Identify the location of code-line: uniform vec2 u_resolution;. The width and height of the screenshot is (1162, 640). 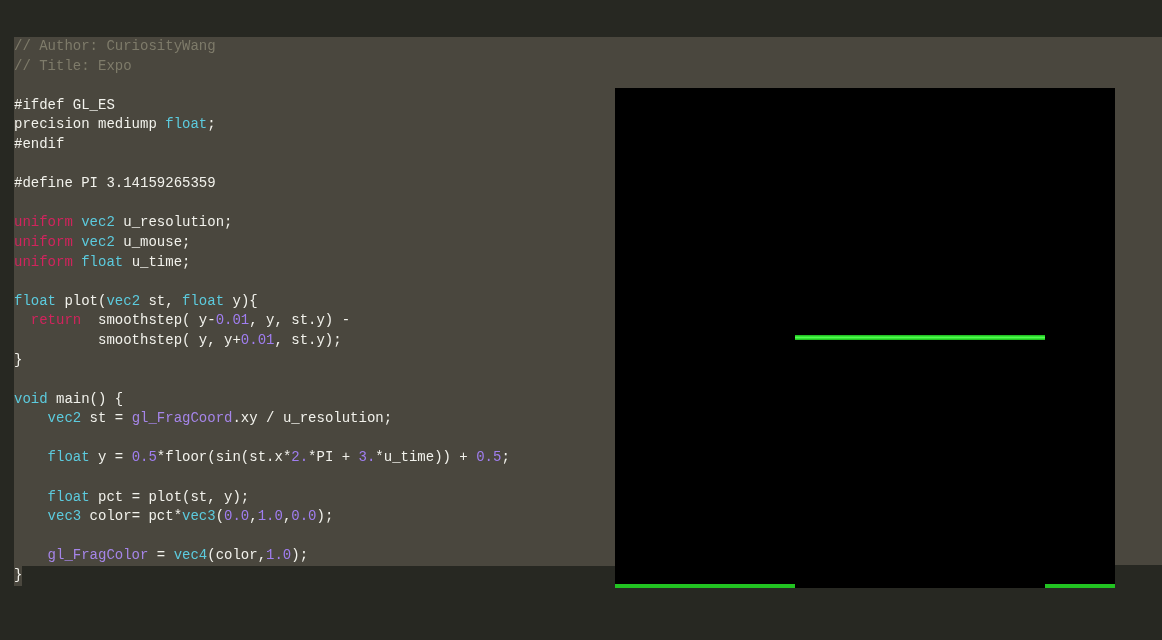
(123, 223).